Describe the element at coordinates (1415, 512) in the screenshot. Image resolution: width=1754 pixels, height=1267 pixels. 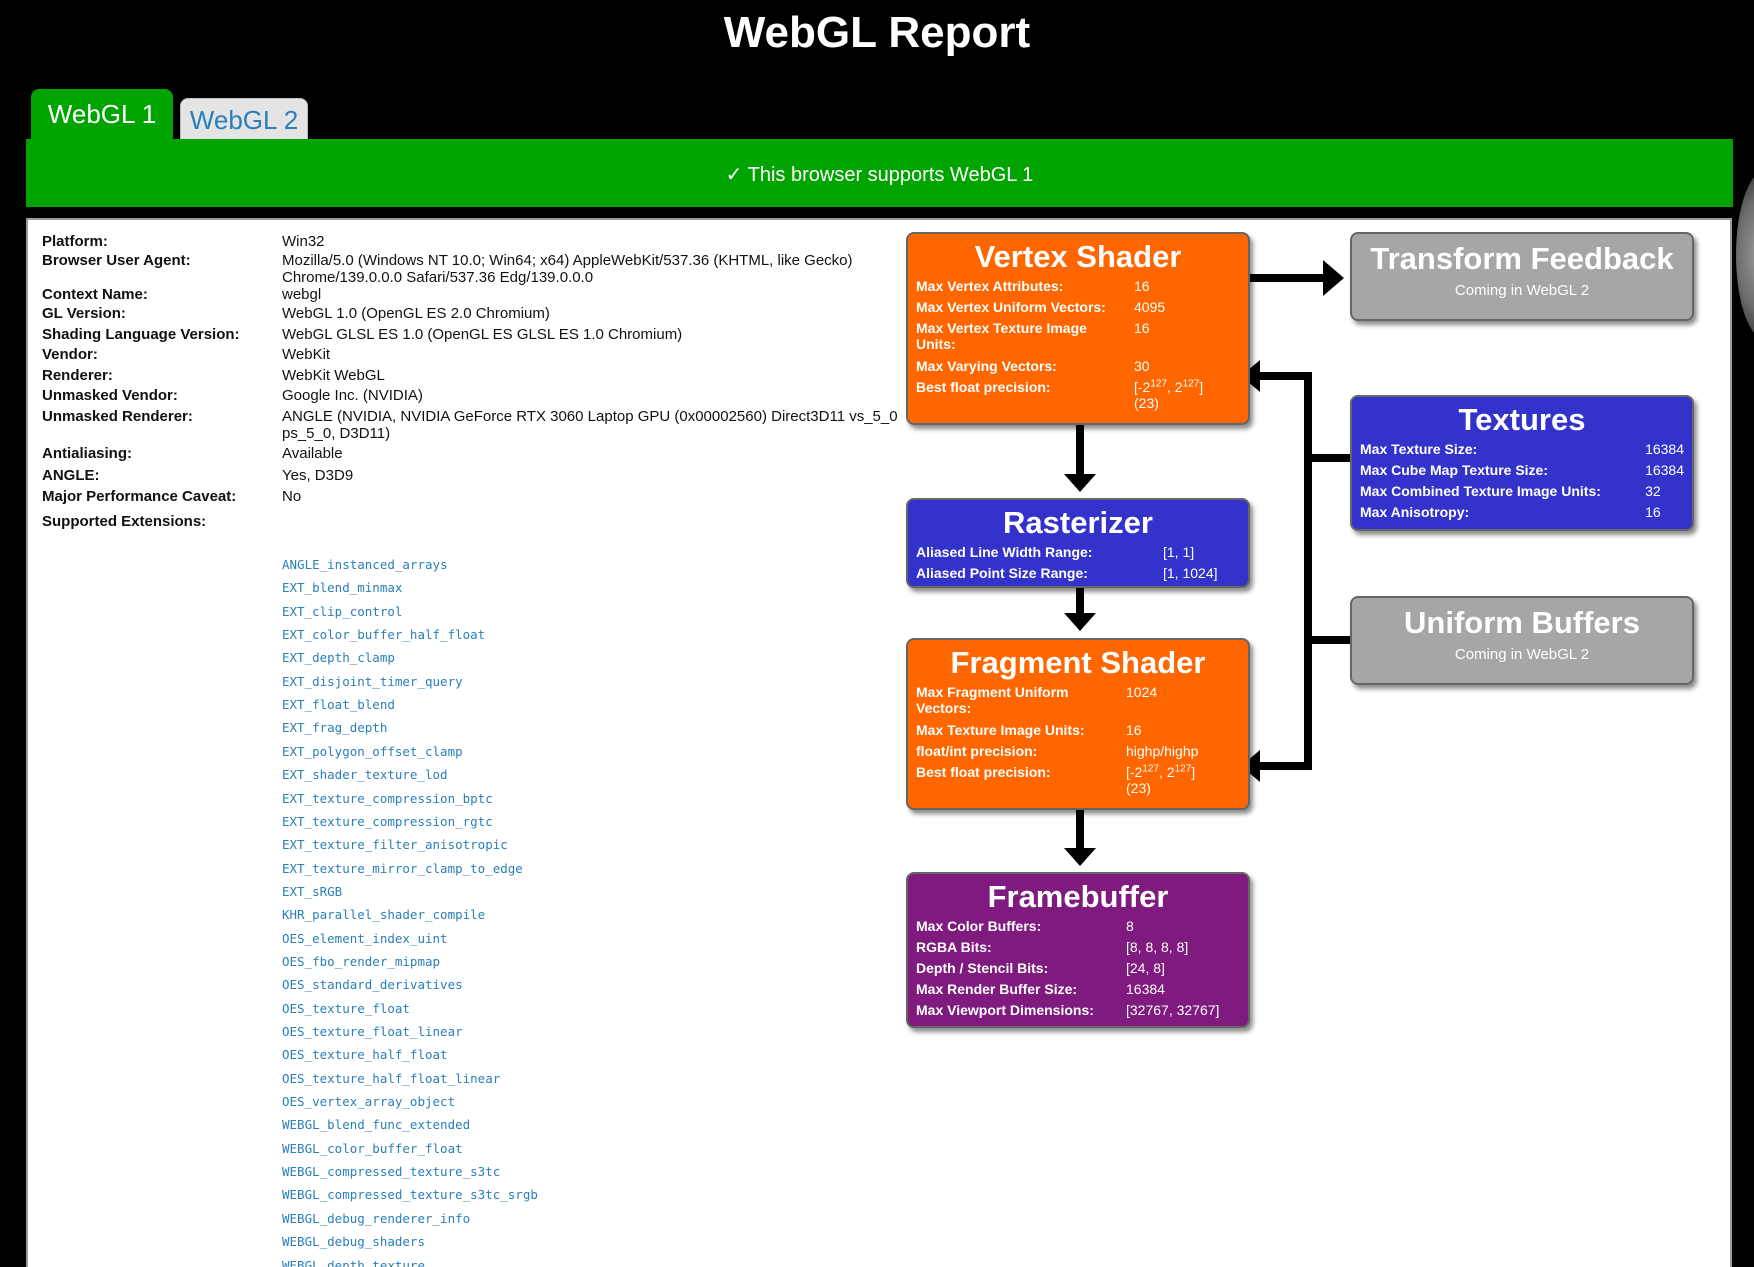
I see `stat-label: Max Anisotropy:` at that location.